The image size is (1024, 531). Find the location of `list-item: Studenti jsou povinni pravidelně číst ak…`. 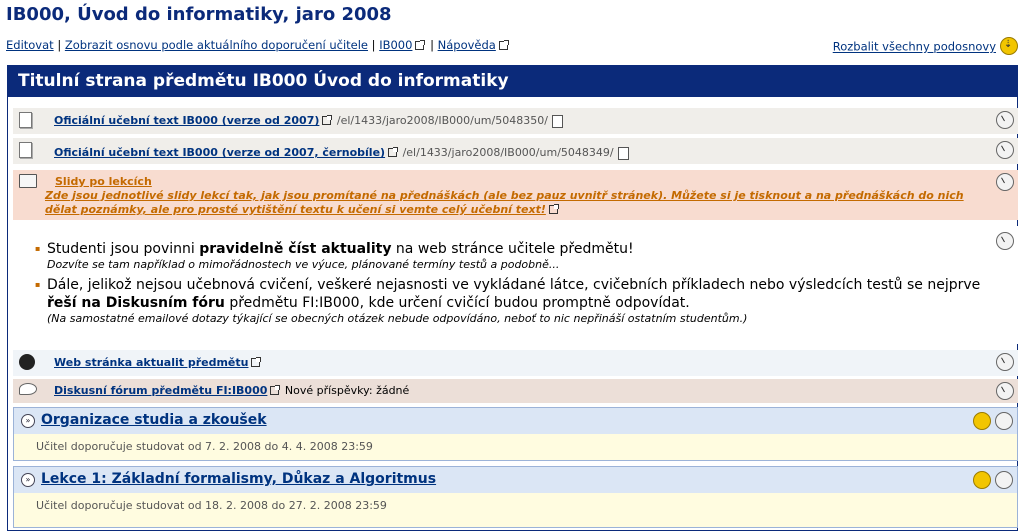

list-item: Studenti jsou povinni pravidelně číst ak… is located at coordinates (515, 256).